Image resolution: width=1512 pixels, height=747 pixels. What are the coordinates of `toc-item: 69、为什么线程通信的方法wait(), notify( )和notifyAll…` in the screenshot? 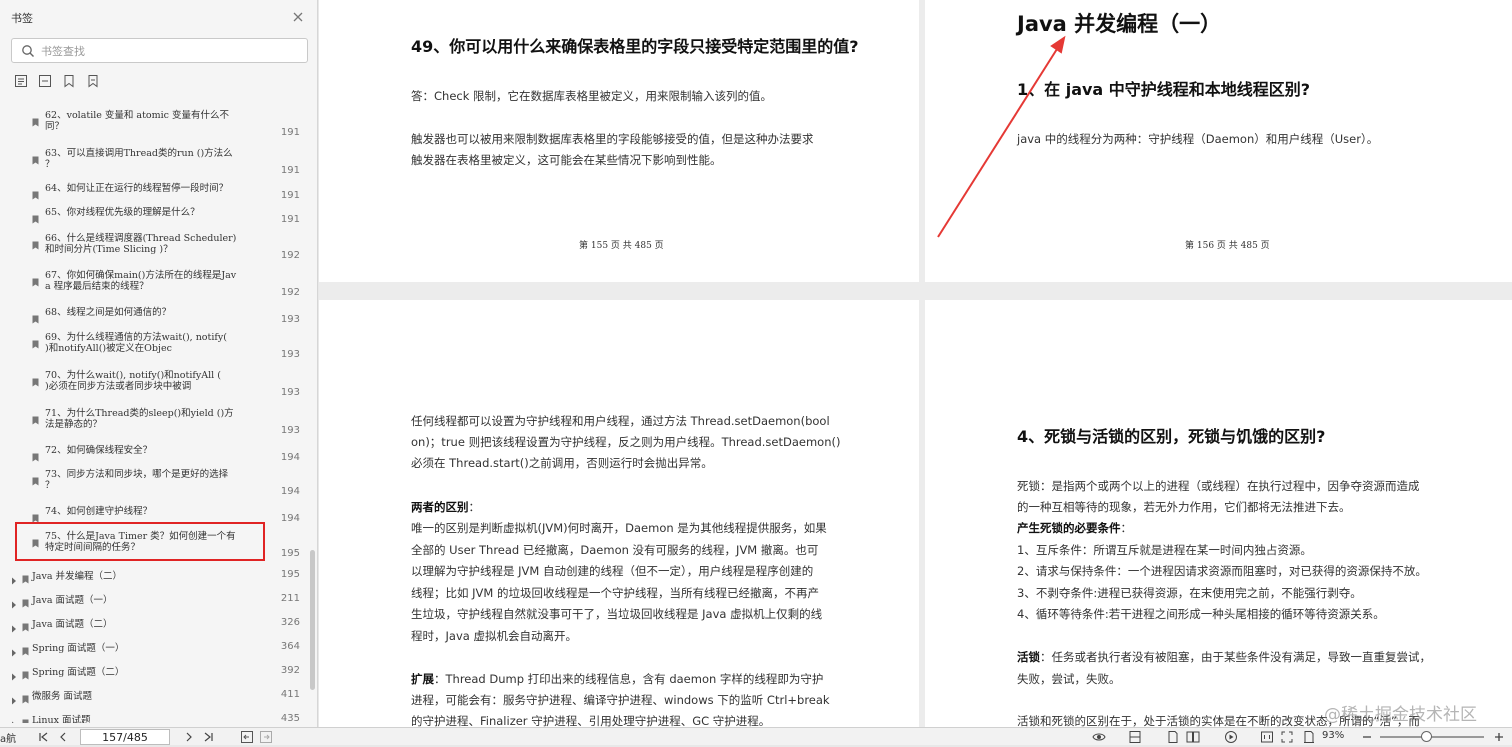 It's located at (165, 348).